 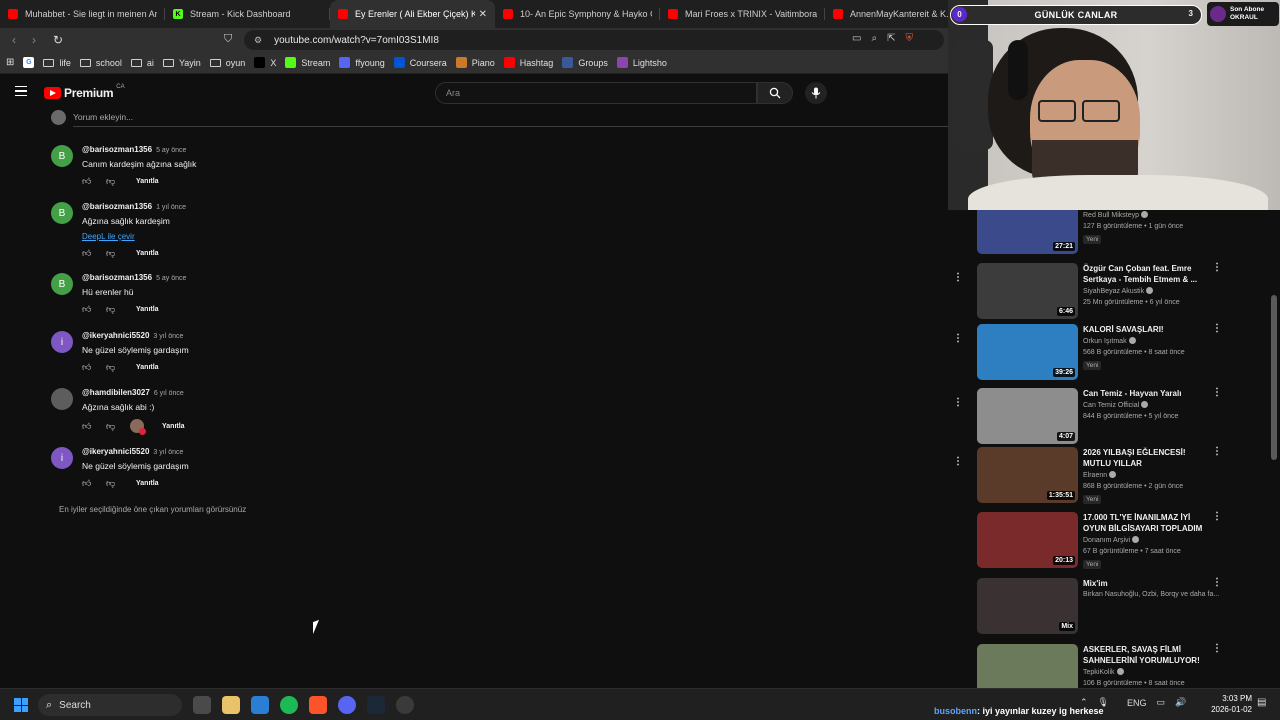 I want to click on scrollbar, so click(x=1274, y=377).